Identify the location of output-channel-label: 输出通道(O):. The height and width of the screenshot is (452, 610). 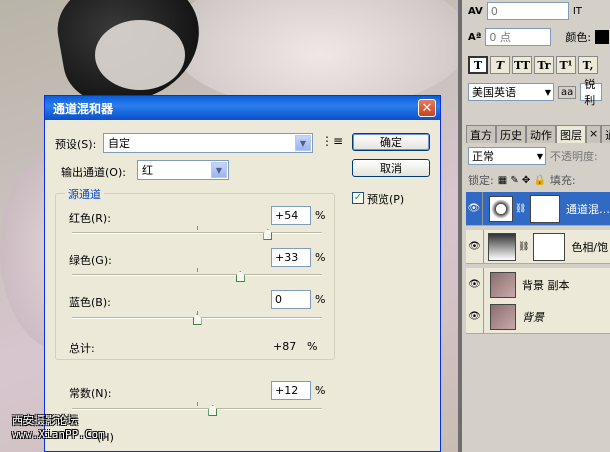
(93, 172).